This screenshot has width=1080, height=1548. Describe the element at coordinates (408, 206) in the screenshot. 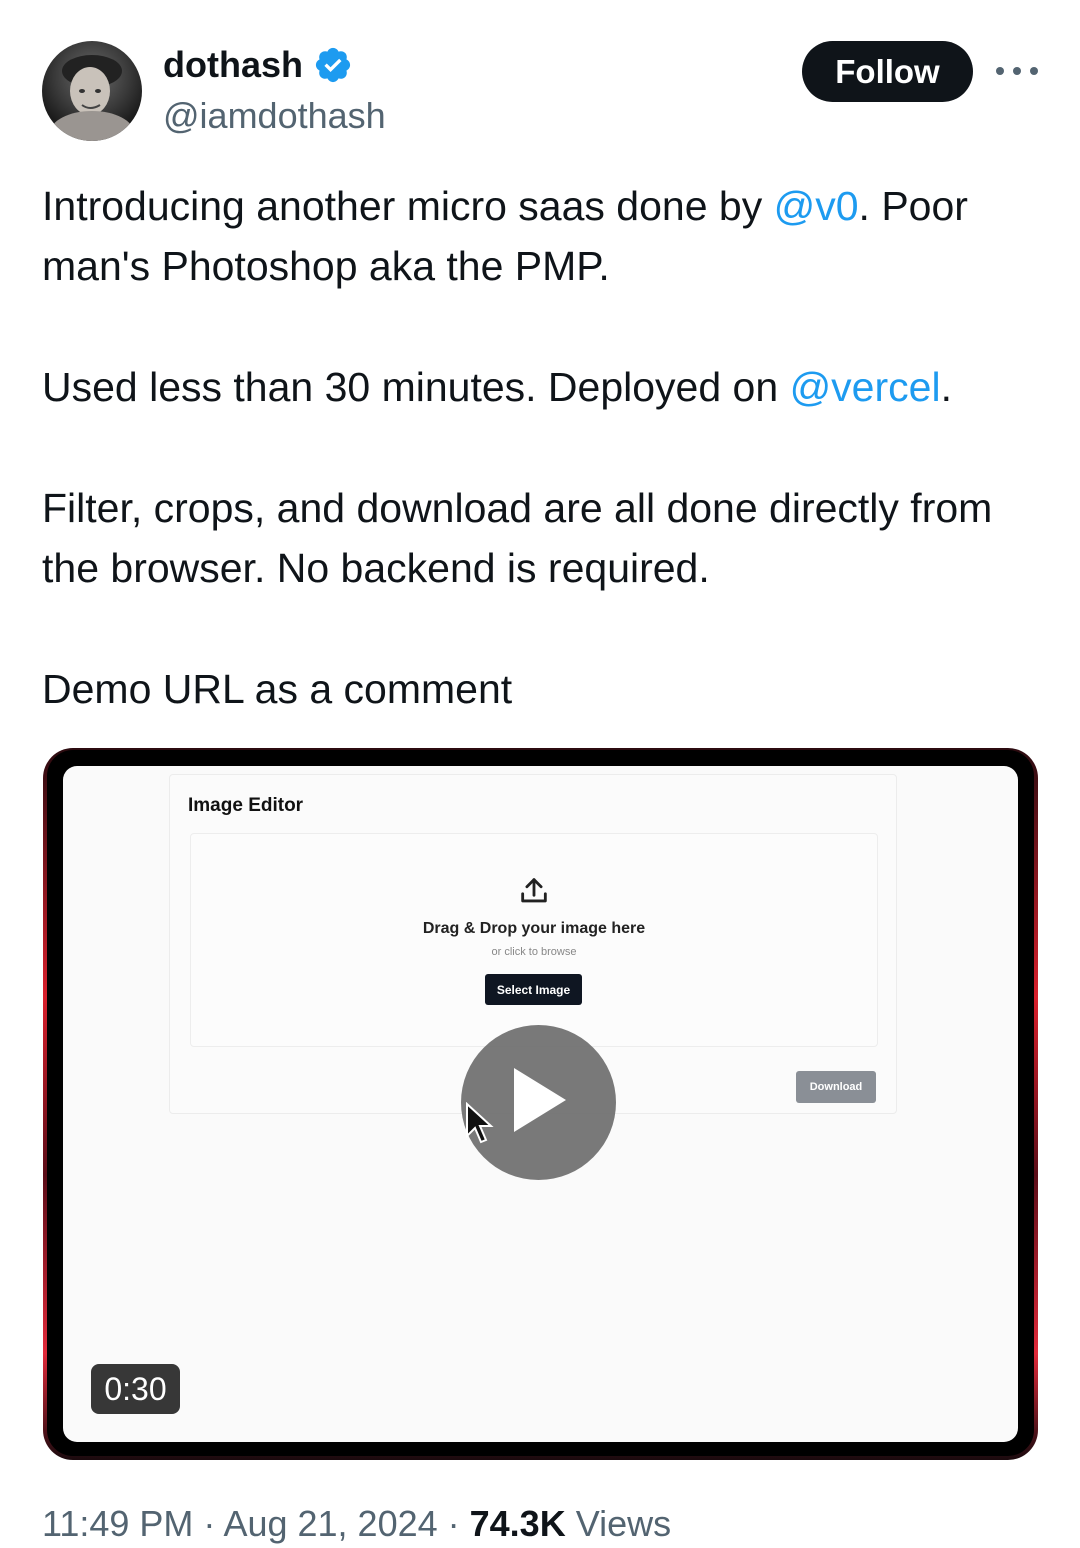

I see `tweet-text-segment: Introducing another micro saas done by` at that location.